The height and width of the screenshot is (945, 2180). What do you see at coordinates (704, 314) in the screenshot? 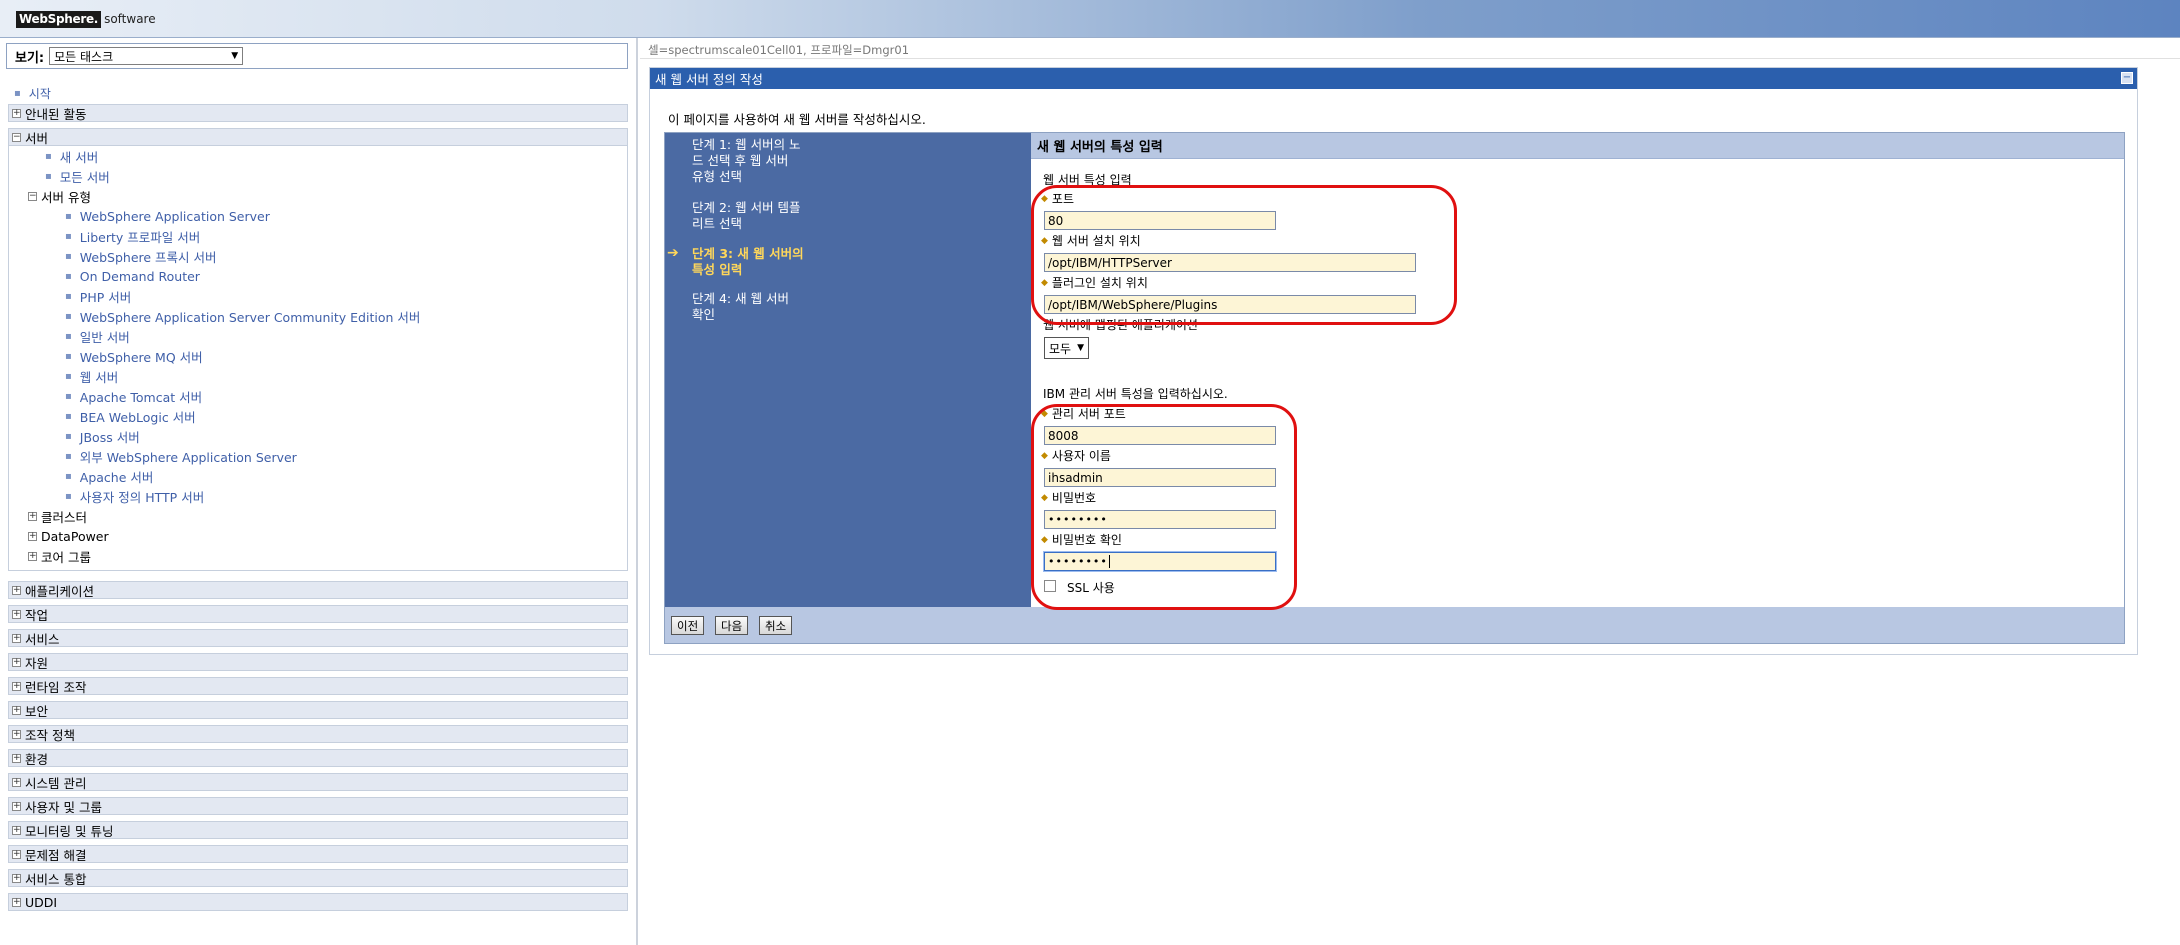
I see `step-text: 확인` at bounding box center [704, 314].